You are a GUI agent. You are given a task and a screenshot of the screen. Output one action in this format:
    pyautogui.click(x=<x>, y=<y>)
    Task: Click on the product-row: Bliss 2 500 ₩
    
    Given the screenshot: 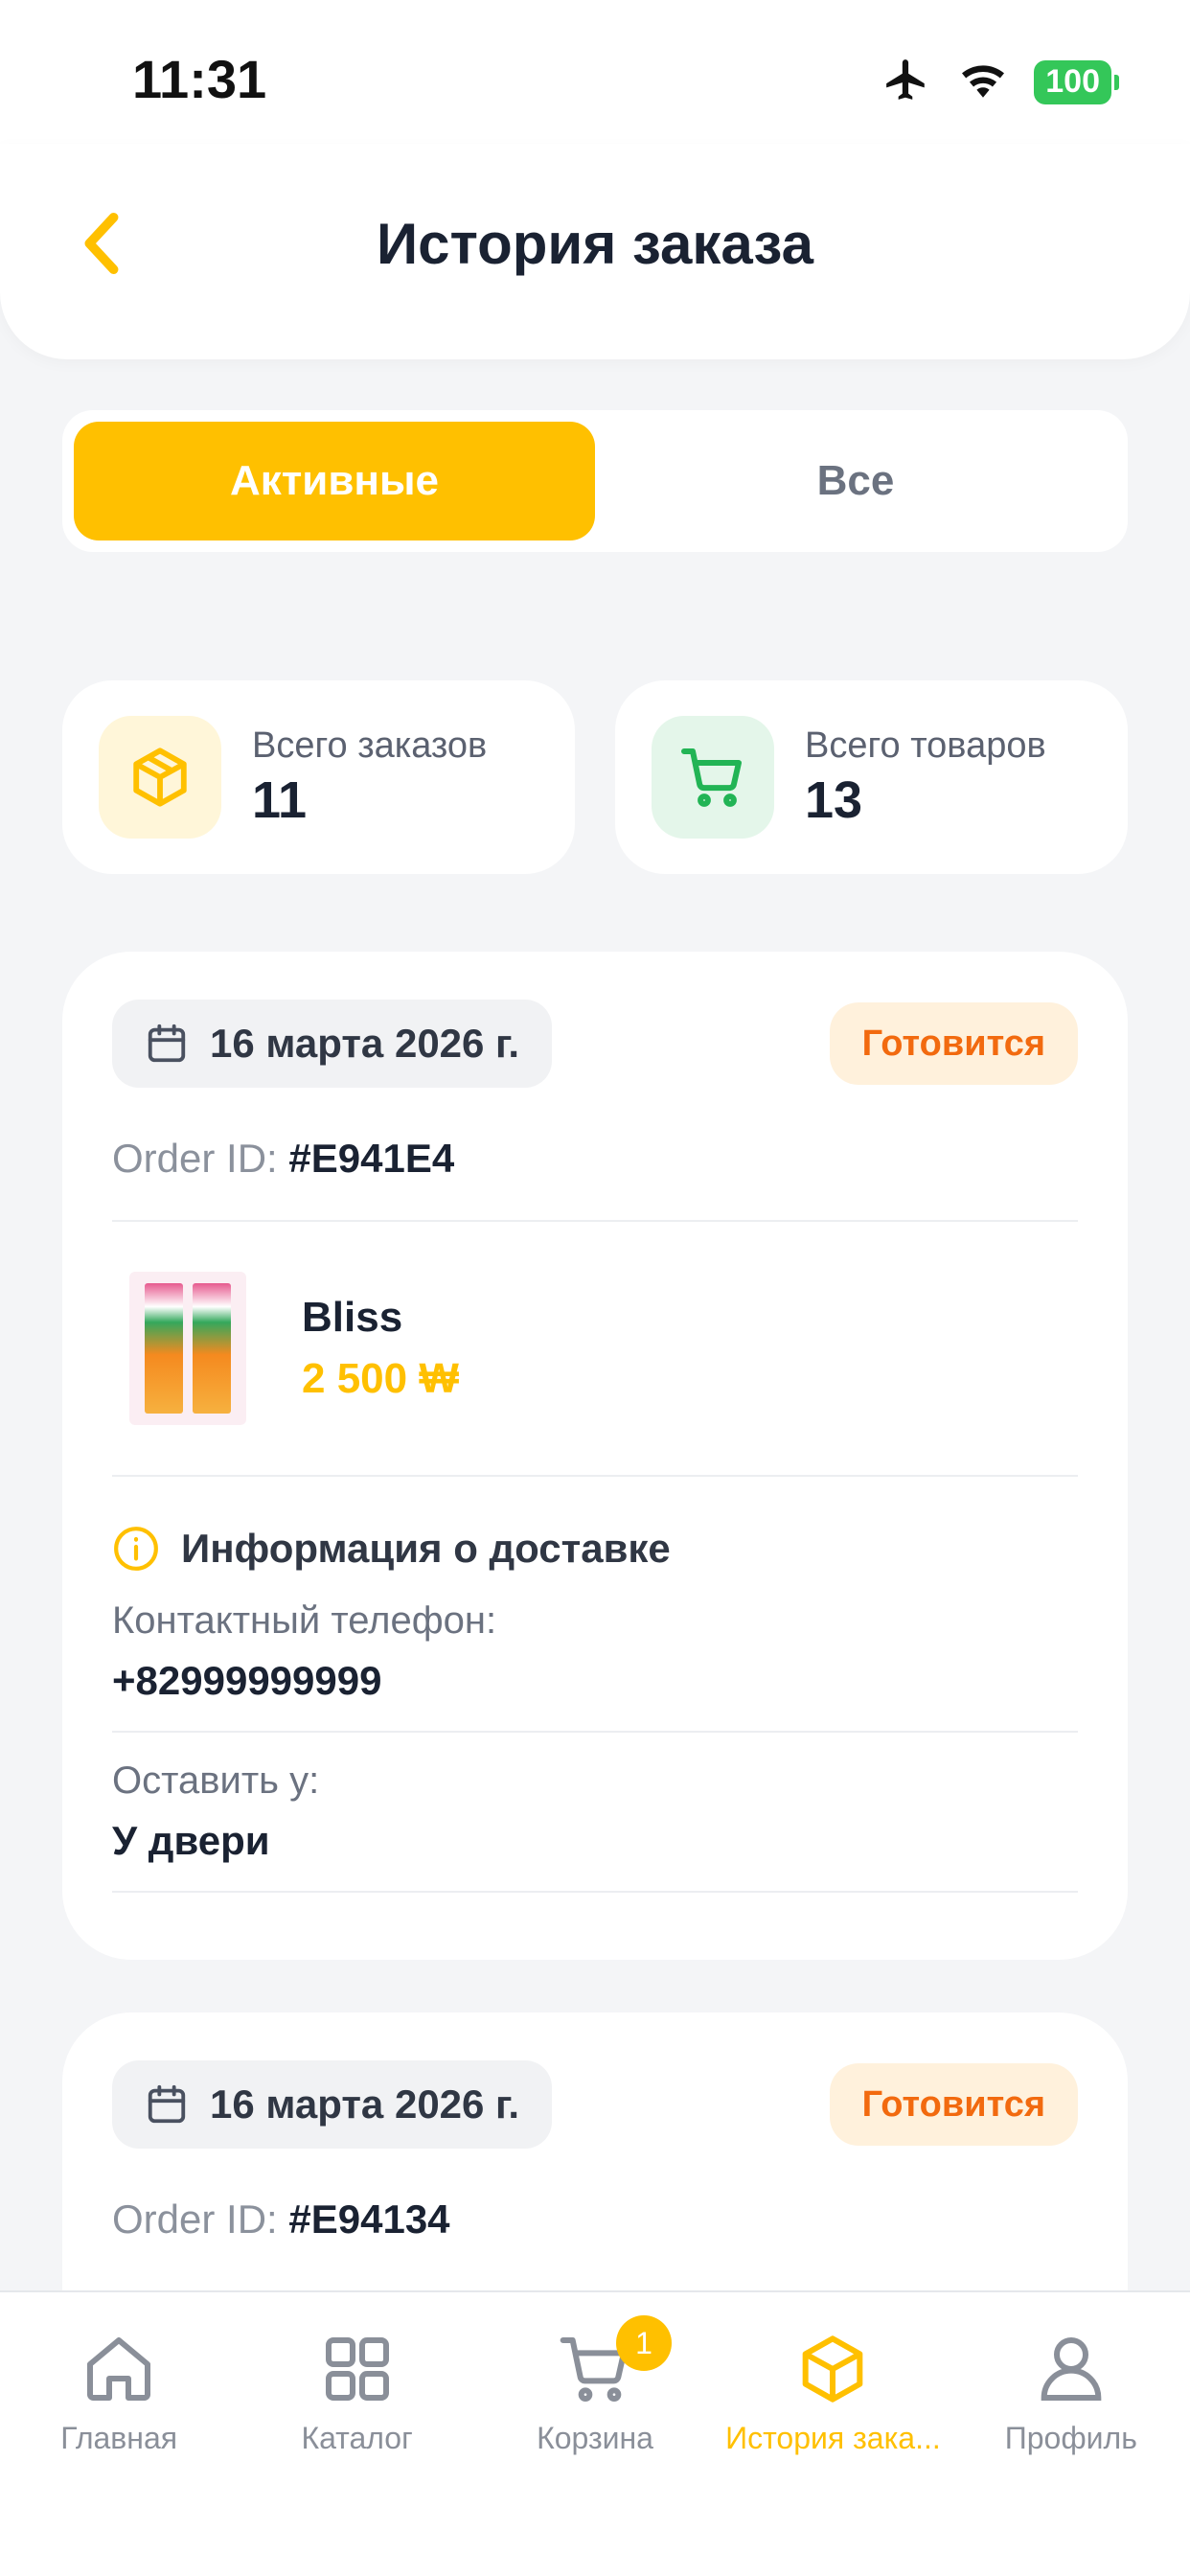 What is the action you would take?
    pyautogui.click(x=595, y=1348)
    